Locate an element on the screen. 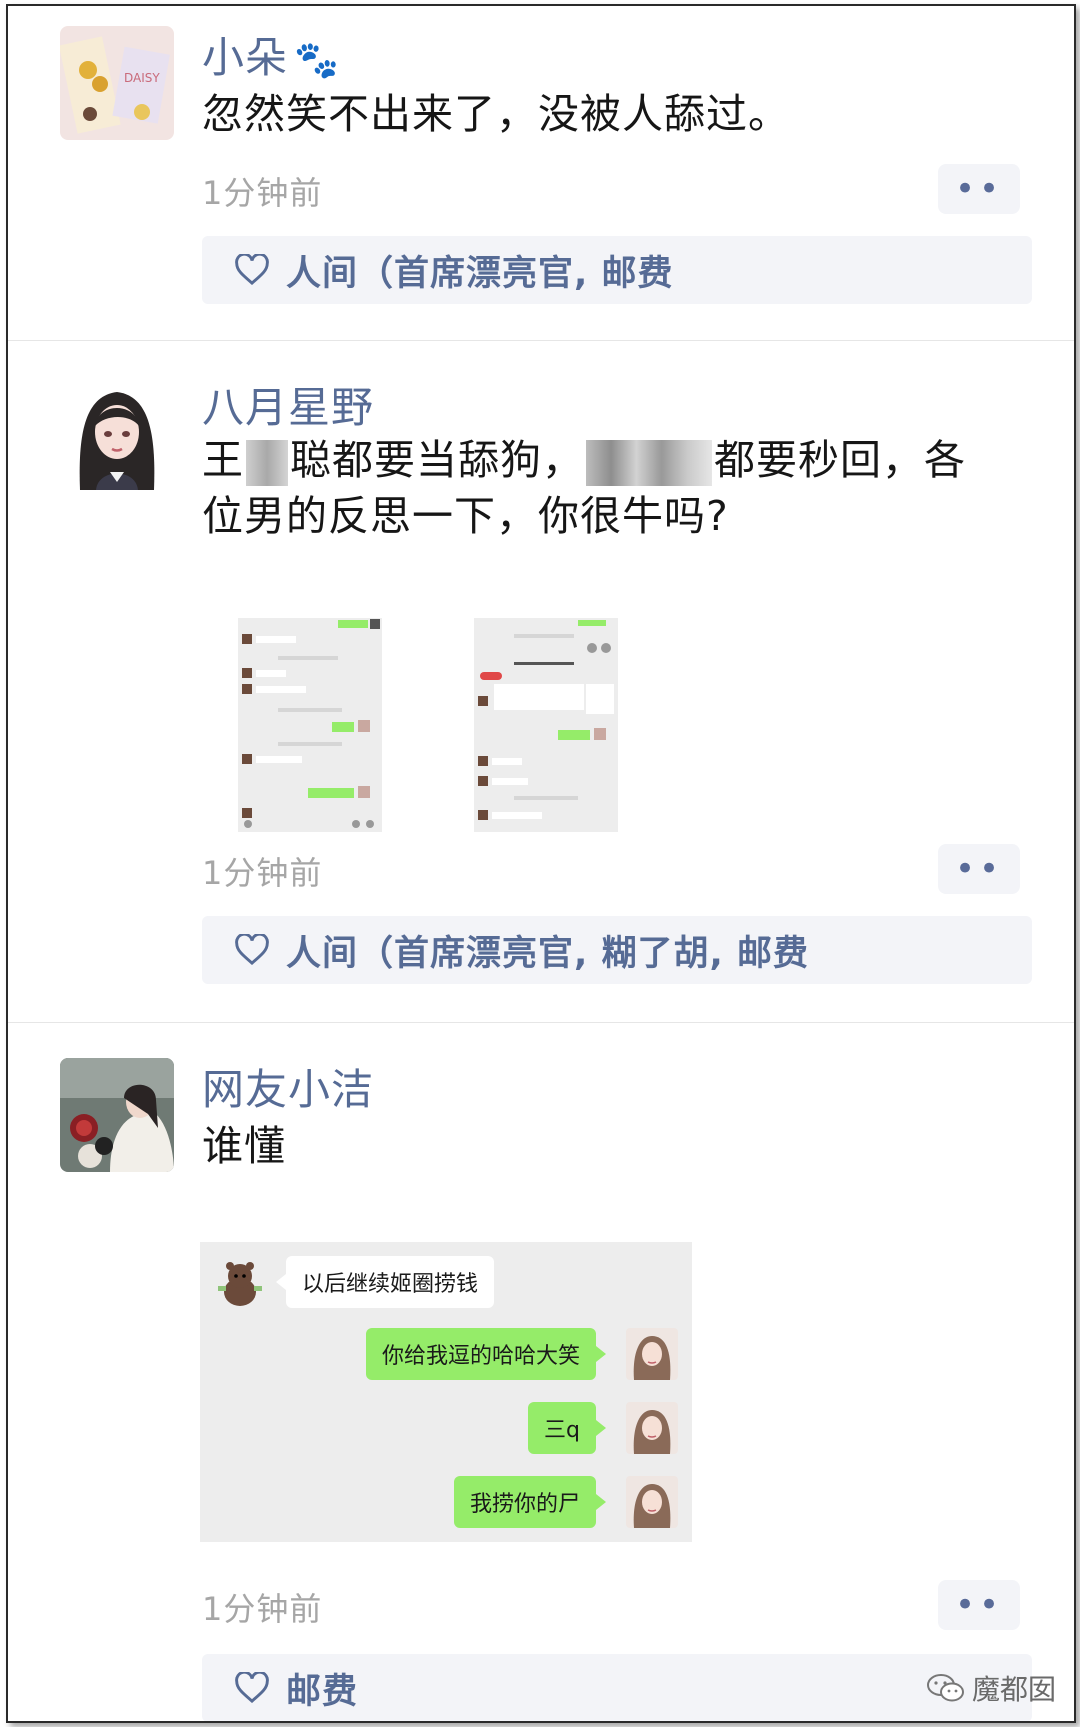 This screenshot has width=1080, height=1727. likes-bar: 人间（首席漂亮官, 糊了胡, 邮费 is located at coordinates (617, 950).